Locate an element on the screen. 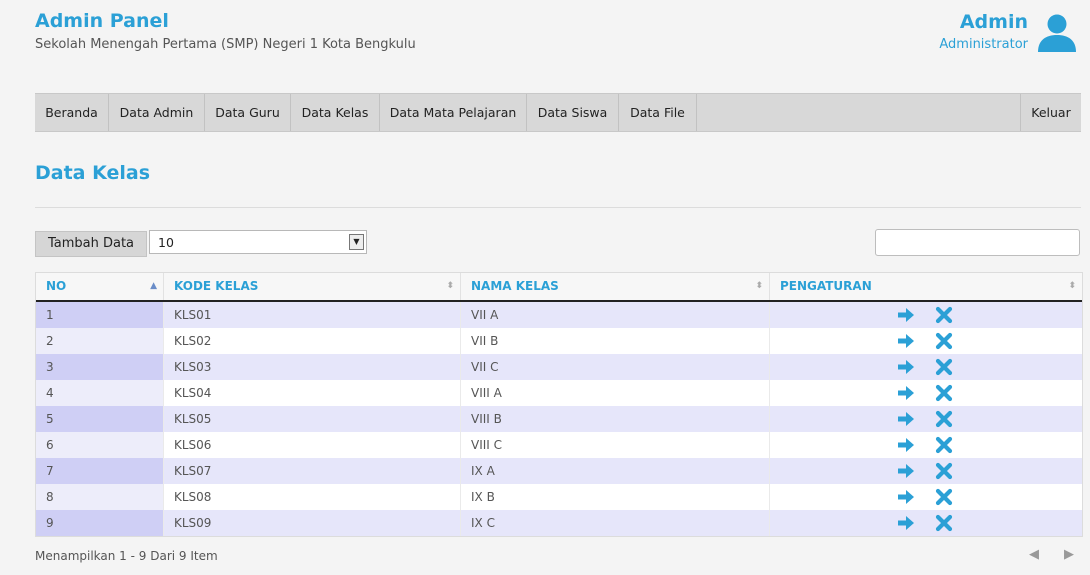 Image resolution: width=1090 pixels, height=575 pixels. column-label: KODE KELAS is located at coordinates (216, 286).